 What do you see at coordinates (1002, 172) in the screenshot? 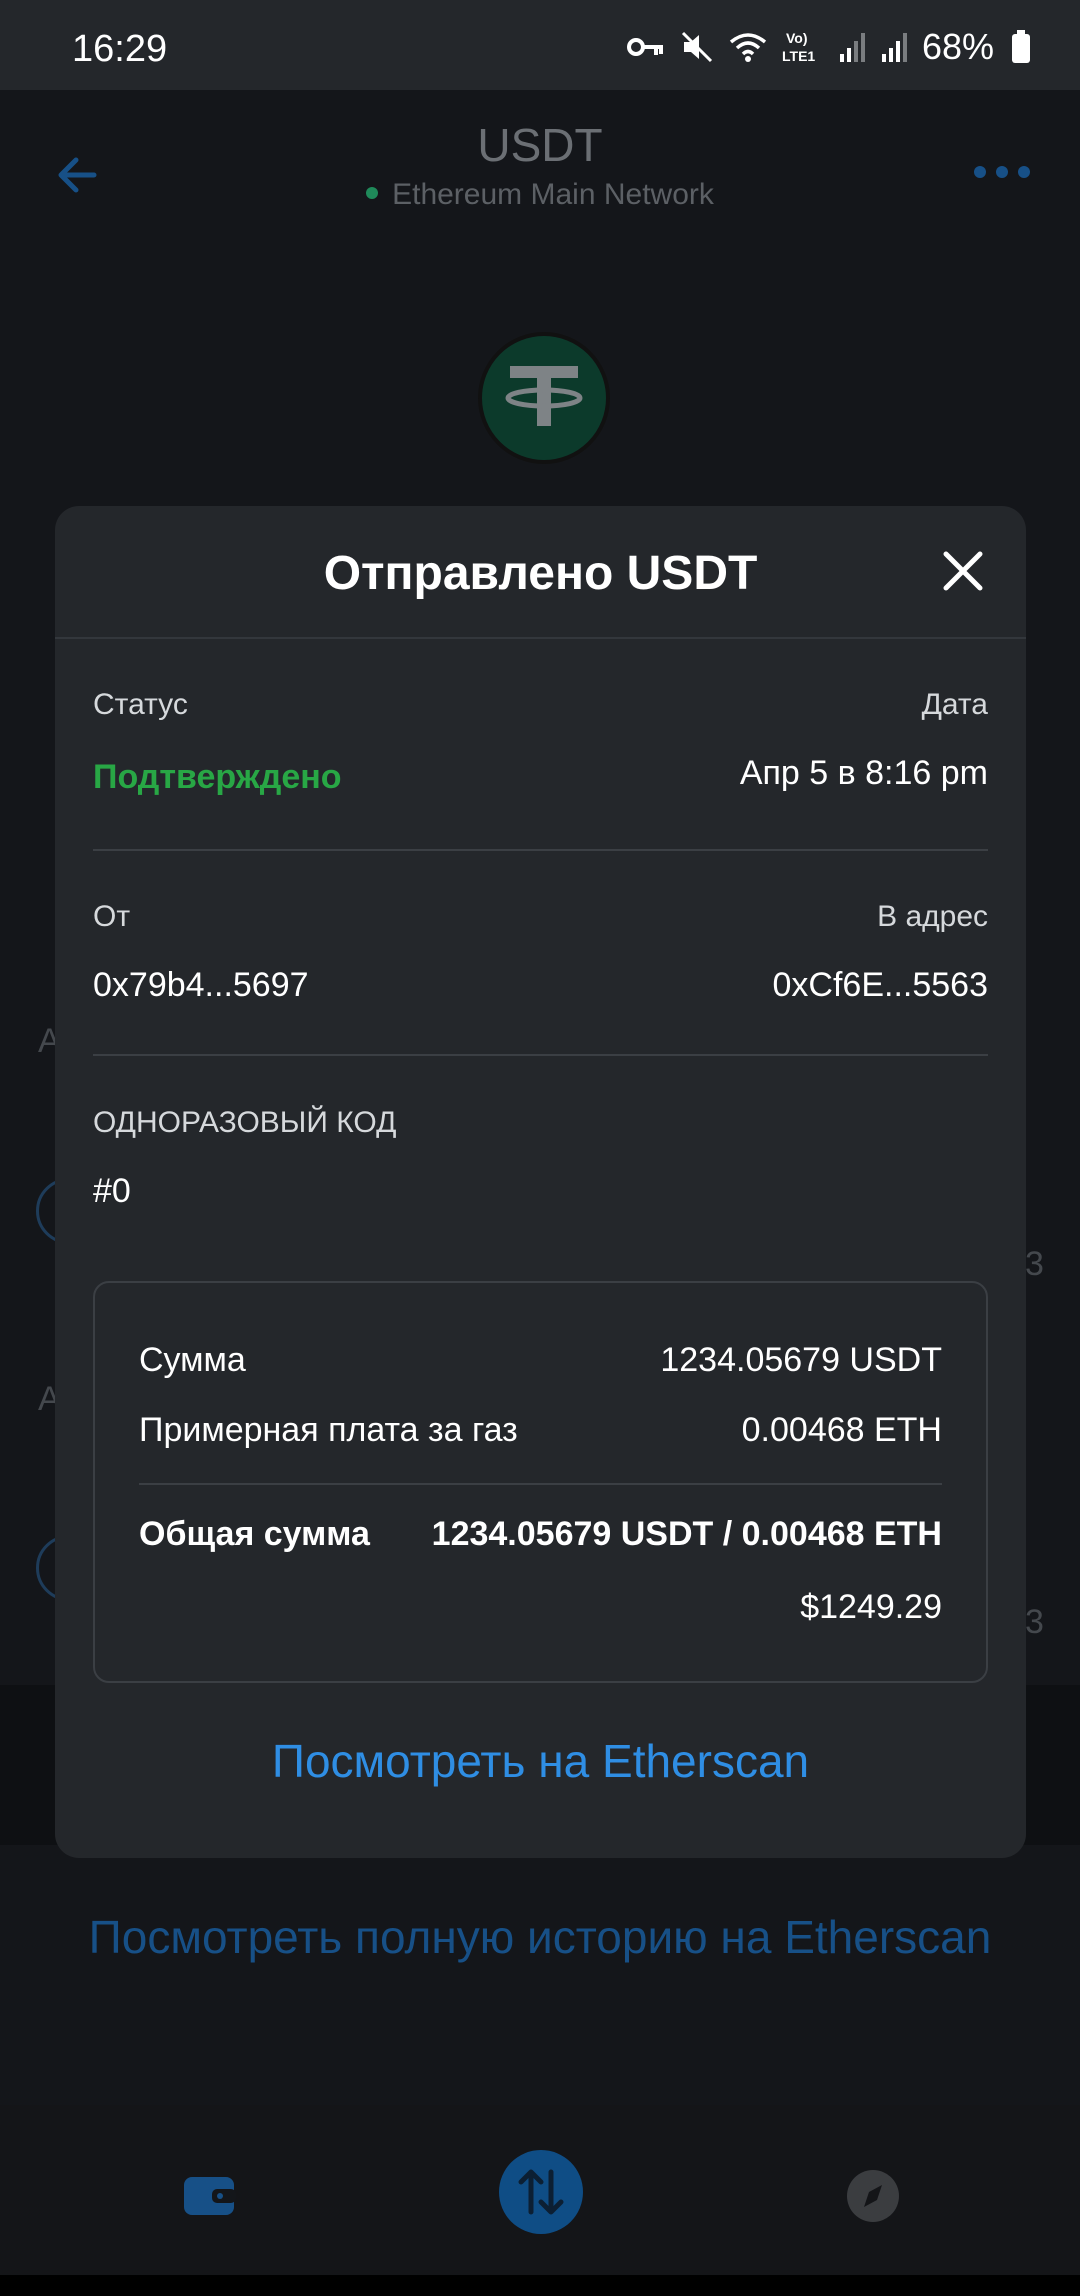
I see `more-options-icon` at bounding box center [1002, 172].